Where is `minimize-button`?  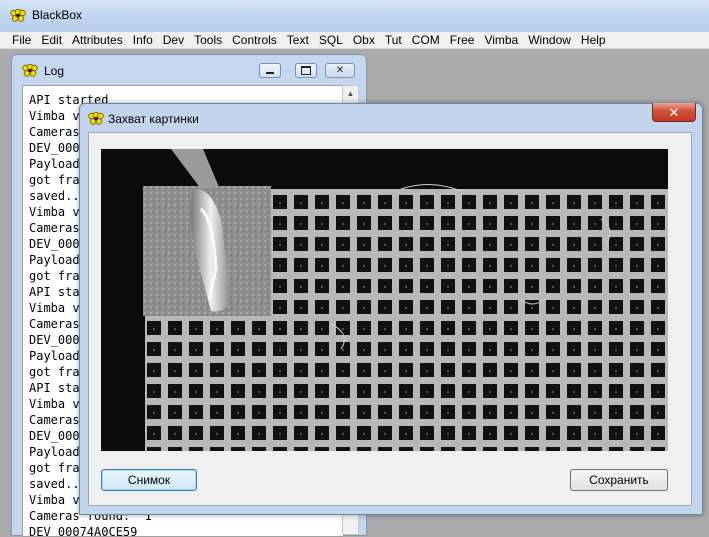 minimize-button is located at coordinates (270, 70).